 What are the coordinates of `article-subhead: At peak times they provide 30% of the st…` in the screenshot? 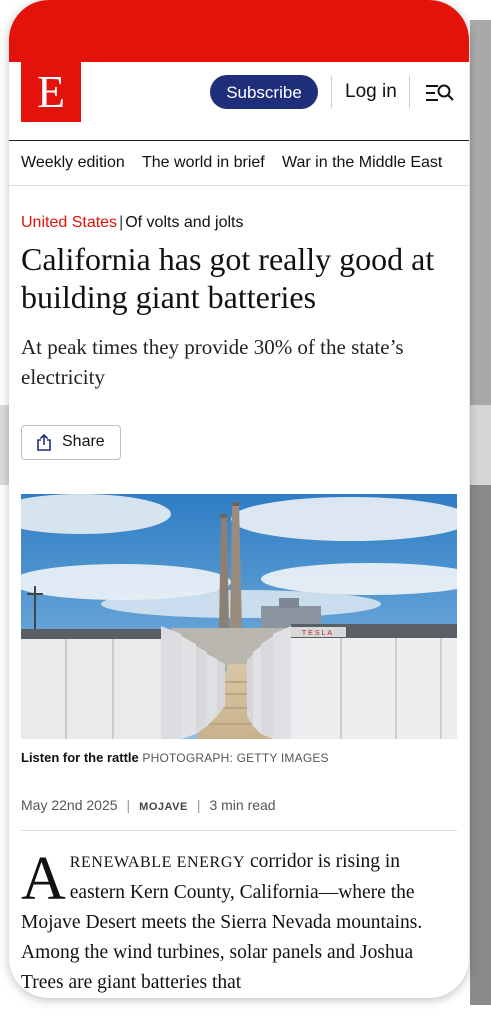 It's located at (212, 362).